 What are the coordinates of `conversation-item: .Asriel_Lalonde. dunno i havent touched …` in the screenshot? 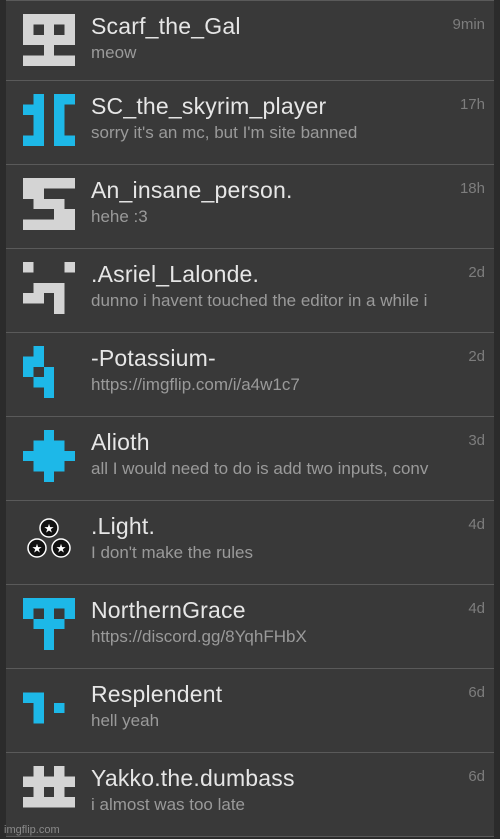 It's located at (250, 291).